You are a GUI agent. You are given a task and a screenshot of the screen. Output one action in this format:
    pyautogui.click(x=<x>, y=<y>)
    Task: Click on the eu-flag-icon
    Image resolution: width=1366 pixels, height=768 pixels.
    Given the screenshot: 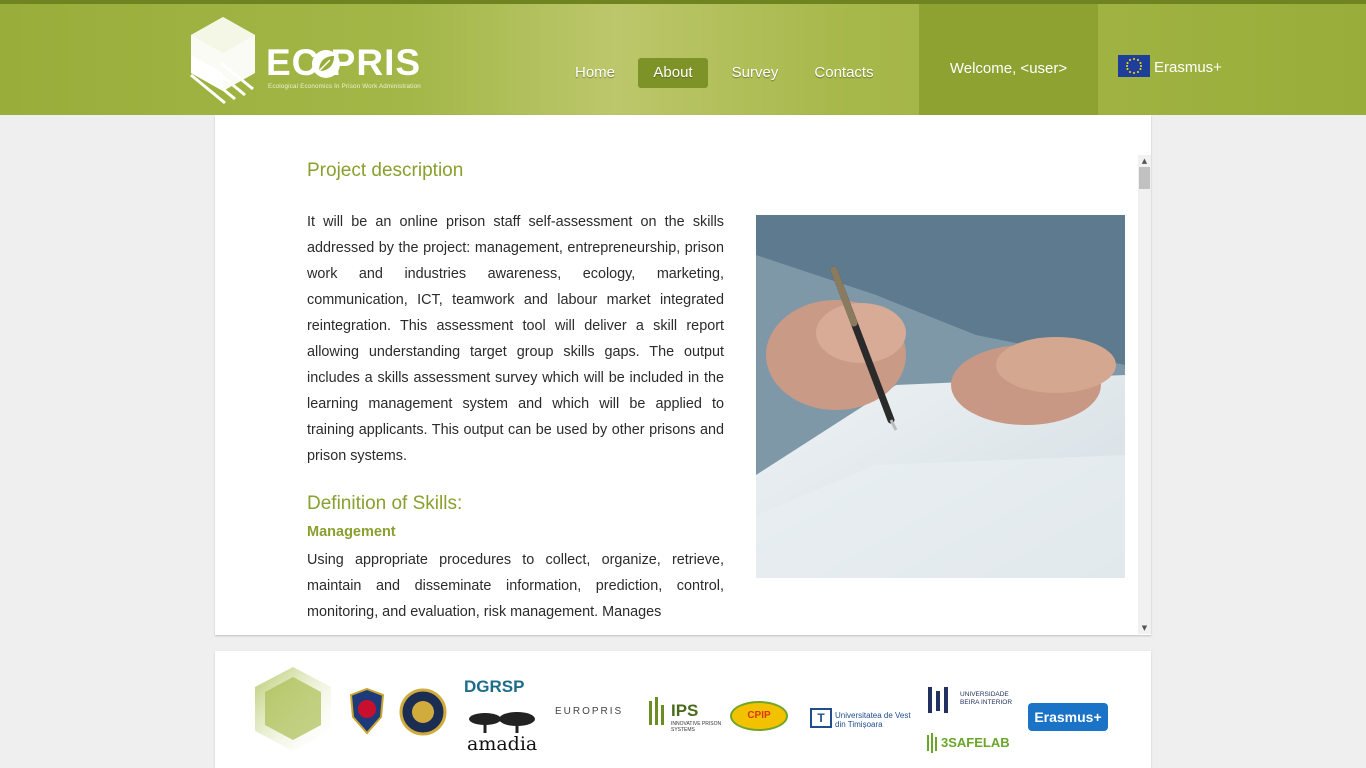 What is the action you would take?
    pyautogui.click(x=1134, y=66)
    